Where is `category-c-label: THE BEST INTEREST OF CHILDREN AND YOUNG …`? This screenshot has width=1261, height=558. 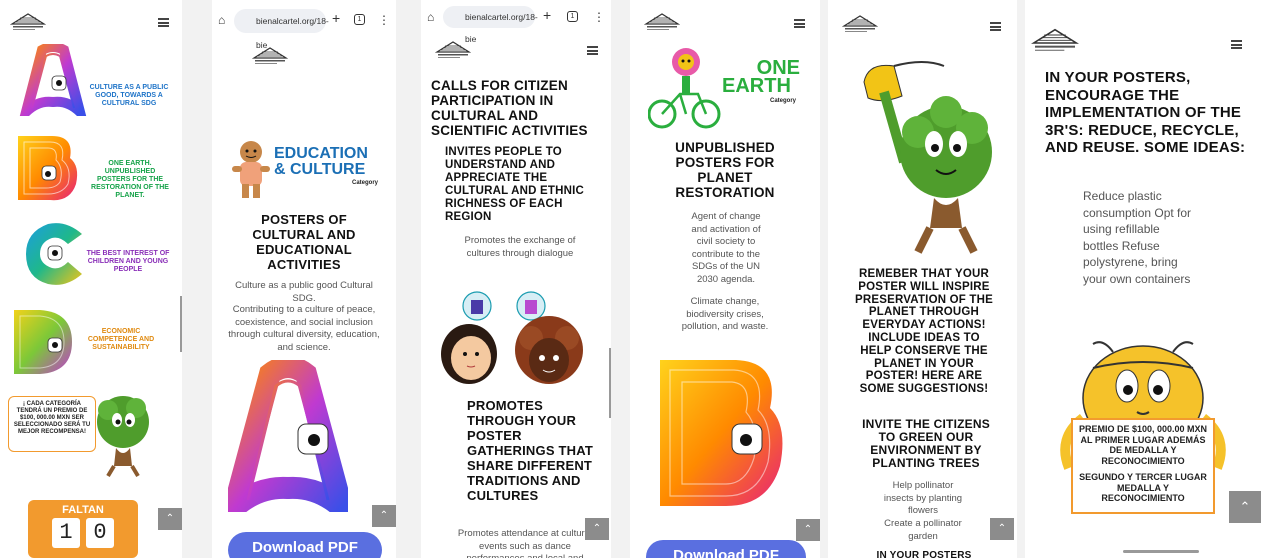 category-c-label: THE BEST INTEREST OF CHILDREN AND YOUNG … is located at coordinates (128, 261).